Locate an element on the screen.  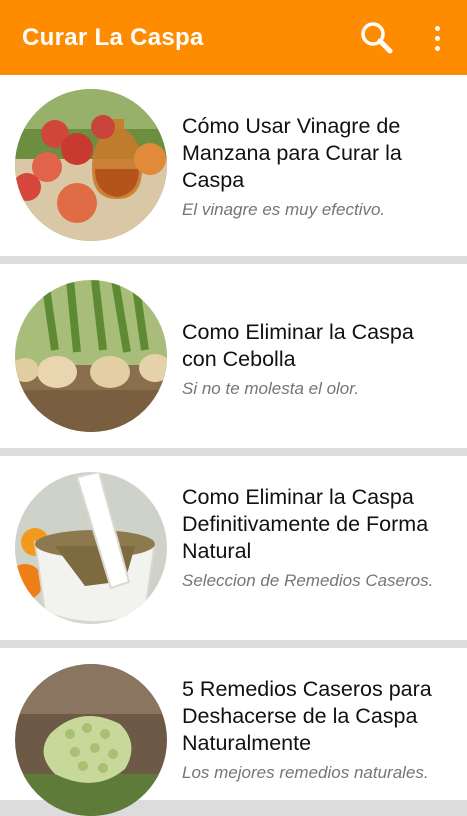
article-title: Como Eliminar la Caspa con Cebolla is located at coordinates (298, 345).